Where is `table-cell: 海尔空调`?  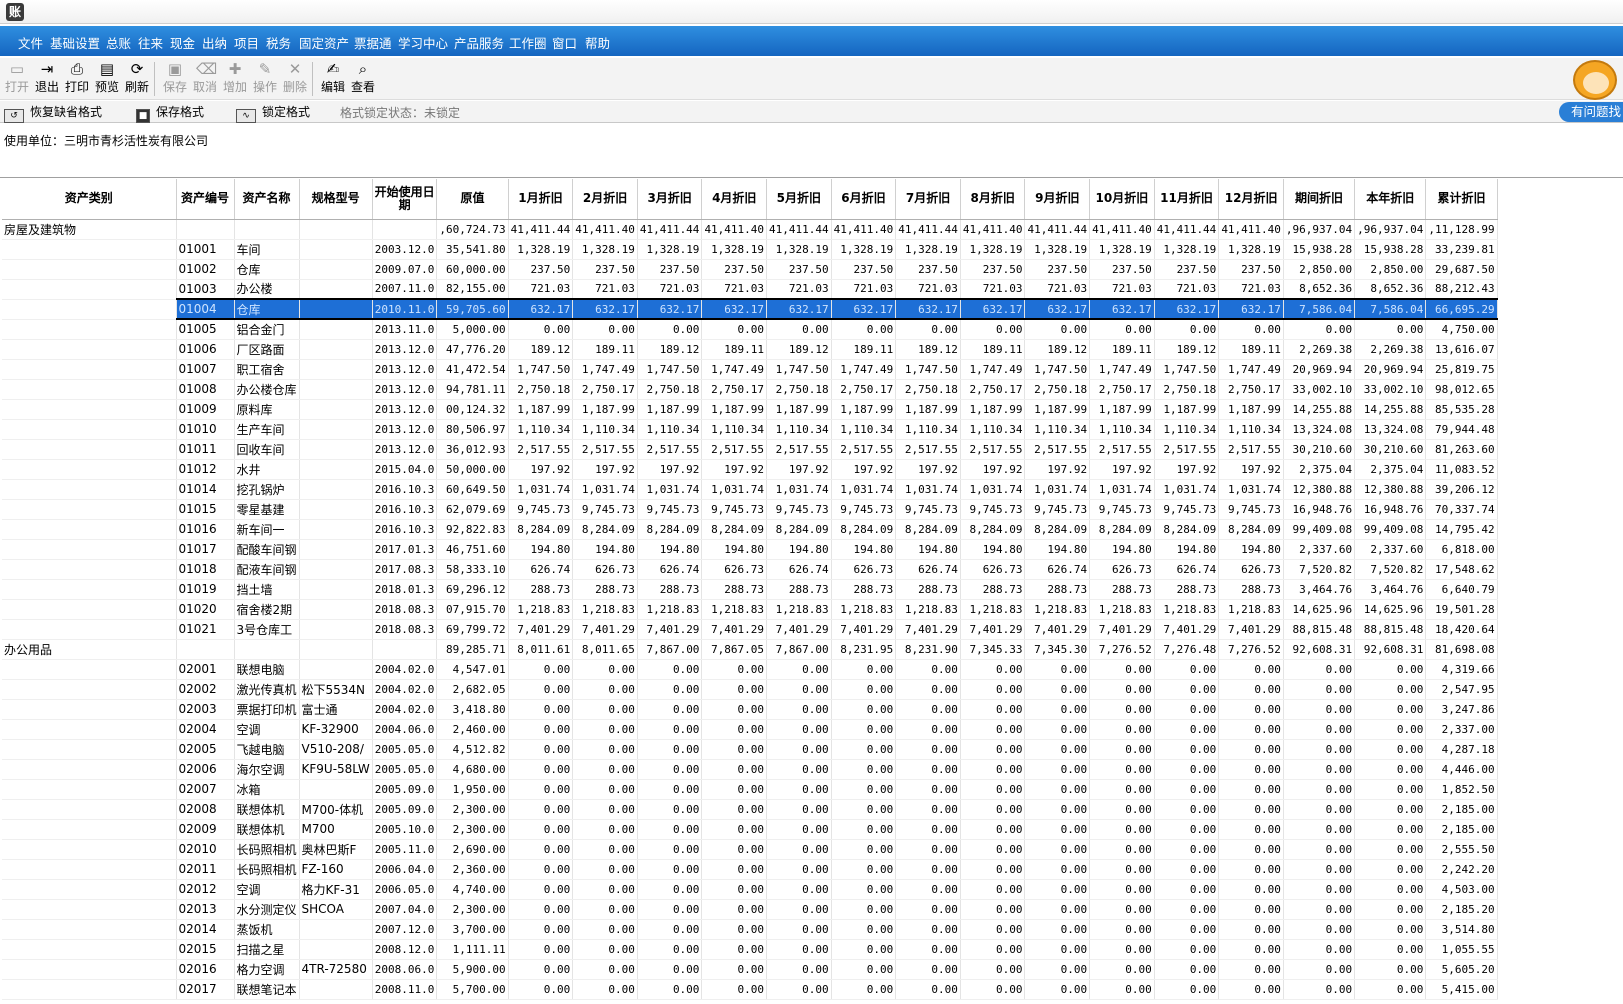
table-cell: 海尔空调 is located at coordinates (267, 769).